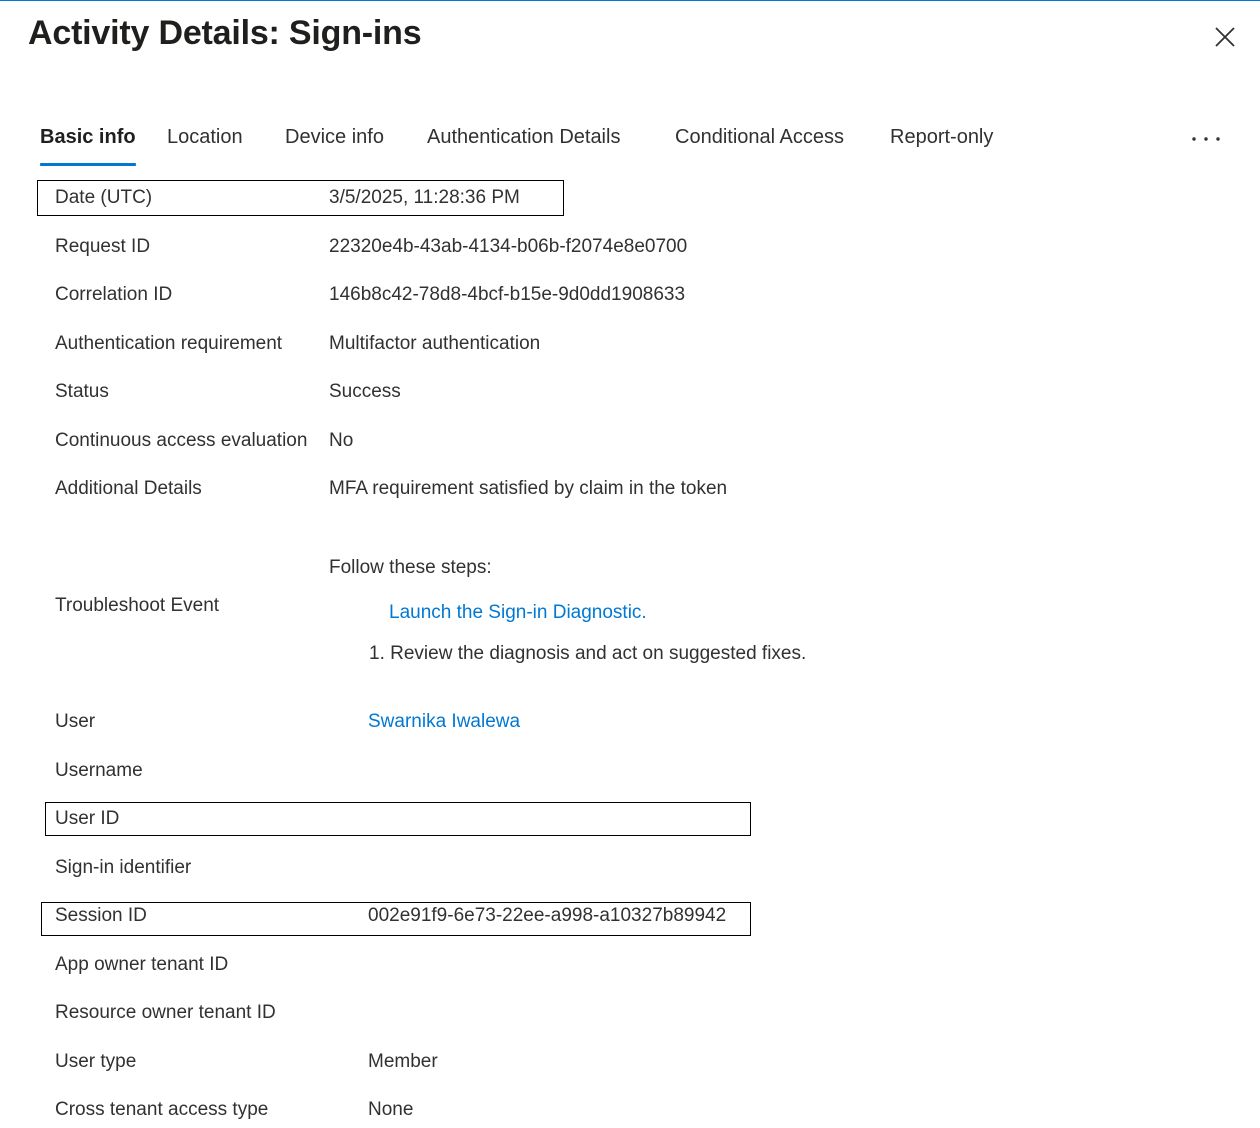 This screenshot has width=1260, height=1128. Describe the element at coordinates (507, 294) in the screenshot. I see `correlation-id-value: 146b8c42-78d8-4bcf-b15e-9d0dd1908633` at that location.